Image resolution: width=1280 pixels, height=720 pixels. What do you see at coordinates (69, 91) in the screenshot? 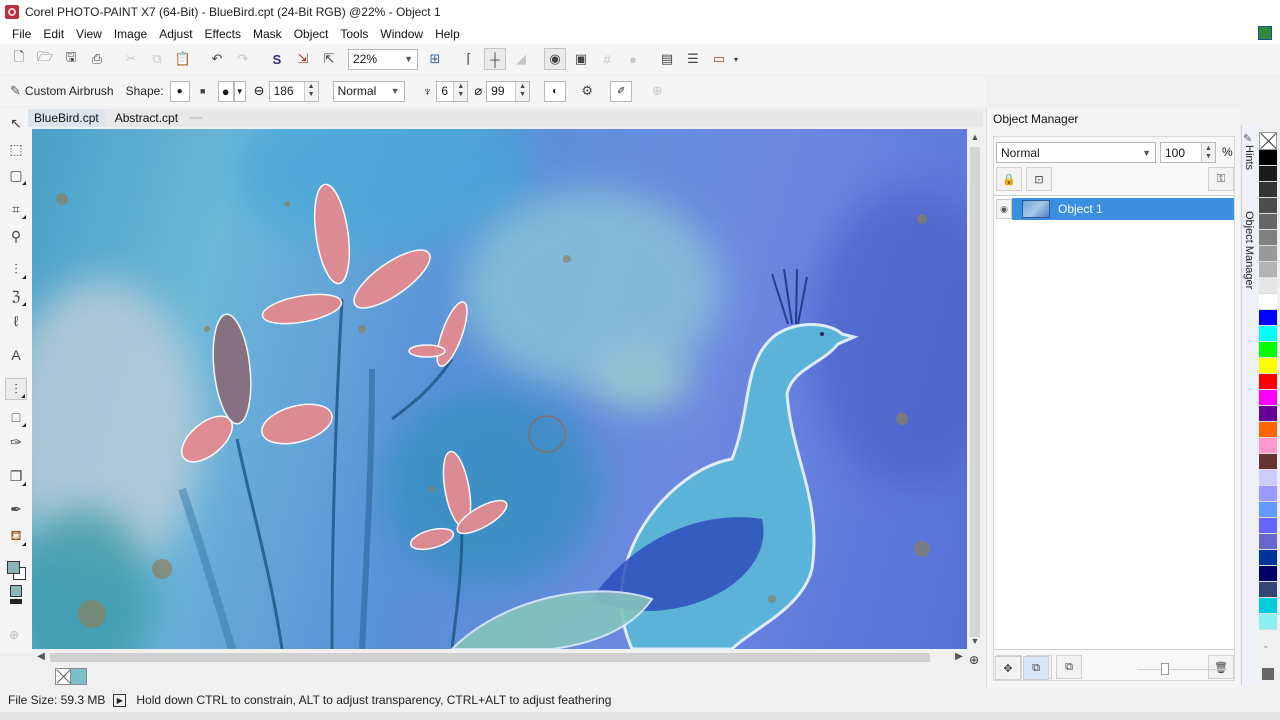
I see `brush-type-label: Custom Airbrush` at bounding box center [69, 91].